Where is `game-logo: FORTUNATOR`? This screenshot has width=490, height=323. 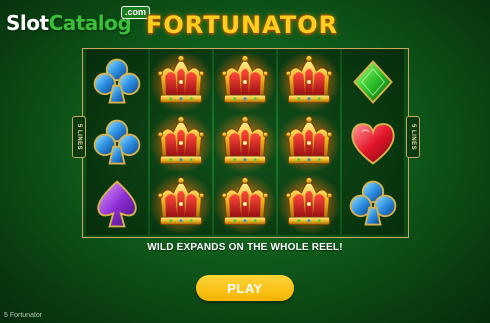 game-logo: FORTUNATOR is located at coordinates (242, 25).